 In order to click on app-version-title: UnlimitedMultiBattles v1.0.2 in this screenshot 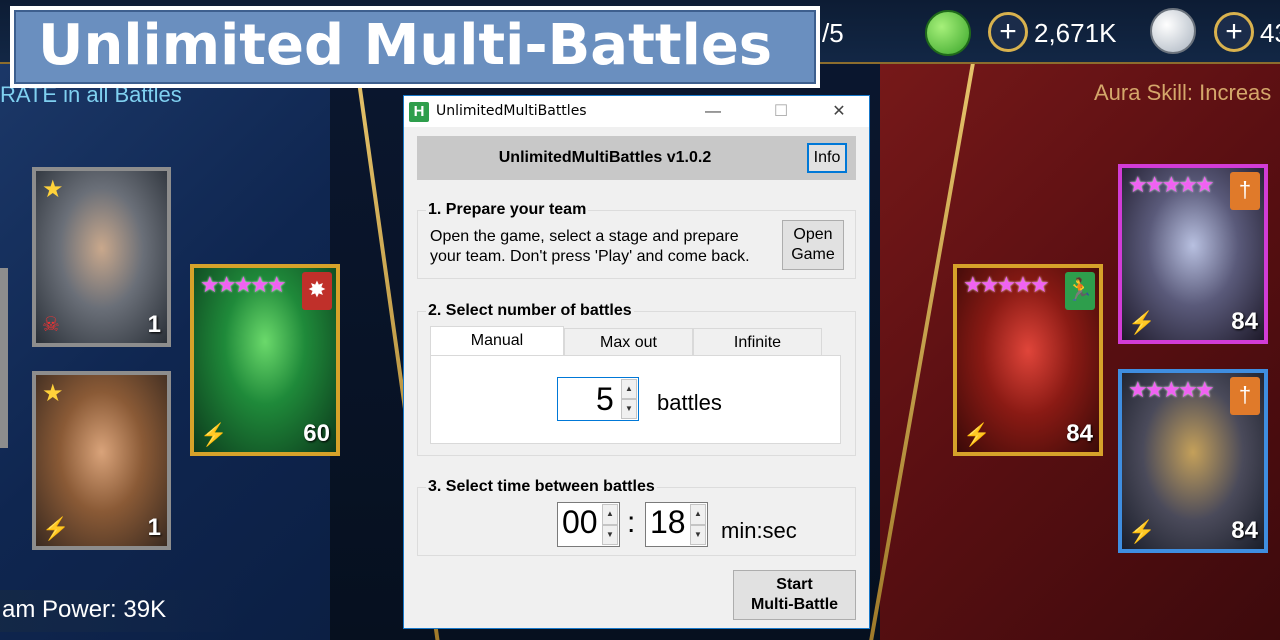, I will do `click(605, 157)`.